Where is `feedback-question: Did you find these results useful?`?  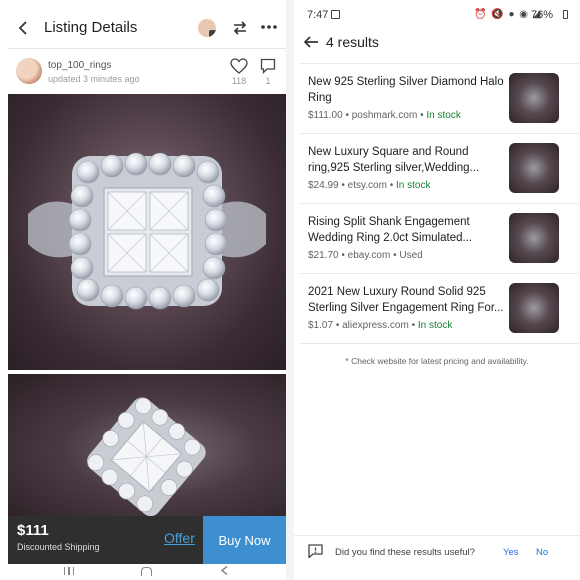
feedback-question: Did you find these results useful? is located at coordinates (405, 552).